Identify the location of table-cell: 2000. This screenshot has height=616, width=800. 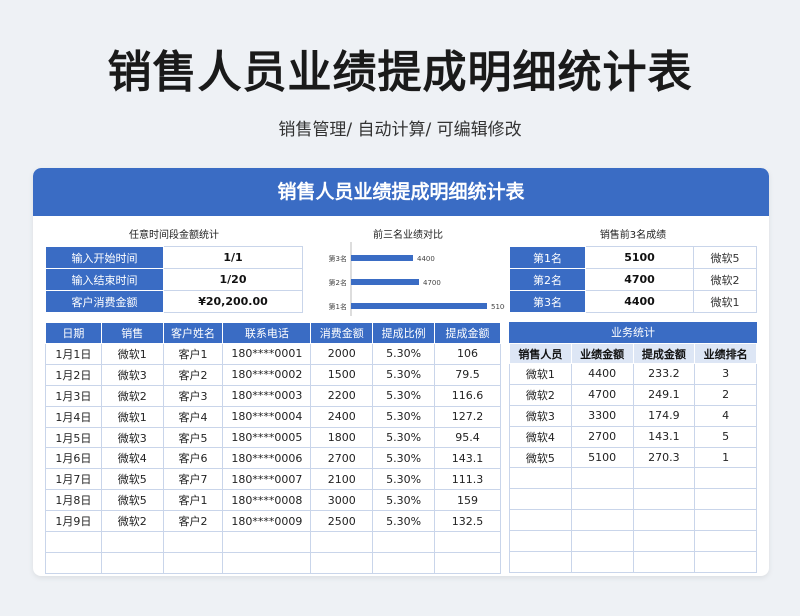
(342, 354).